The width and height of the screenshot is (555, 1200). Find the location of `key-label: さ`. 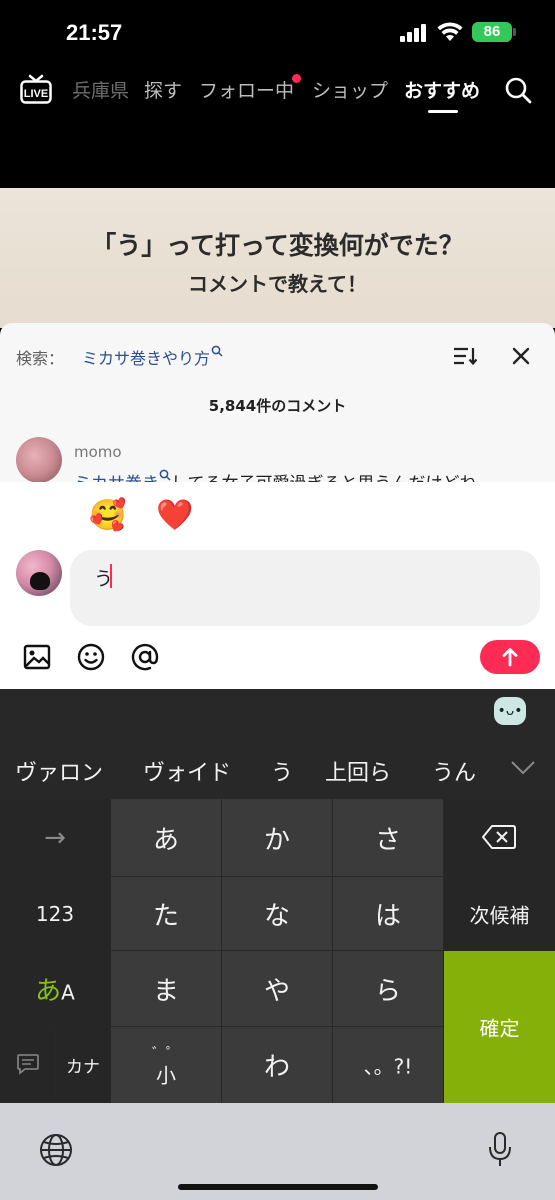

key-label: さ is located at coordinates (387, 840).